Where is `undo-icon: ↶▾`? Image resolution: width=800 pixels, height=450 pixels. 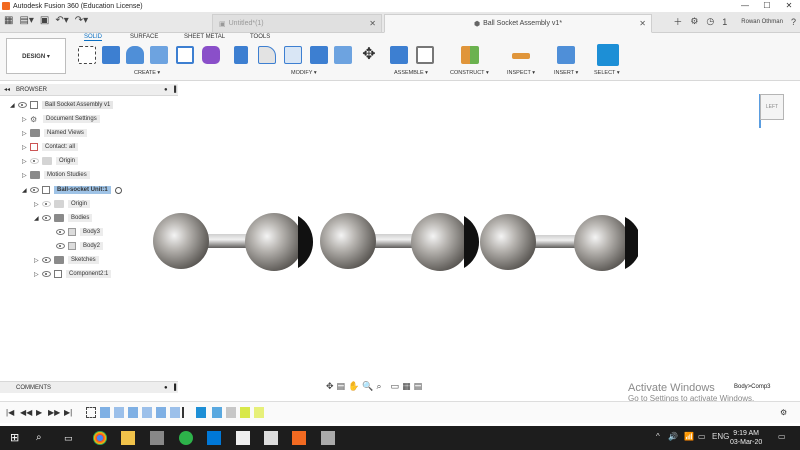 undo-icon: ↶▾ is located at coordinates (61, 20).